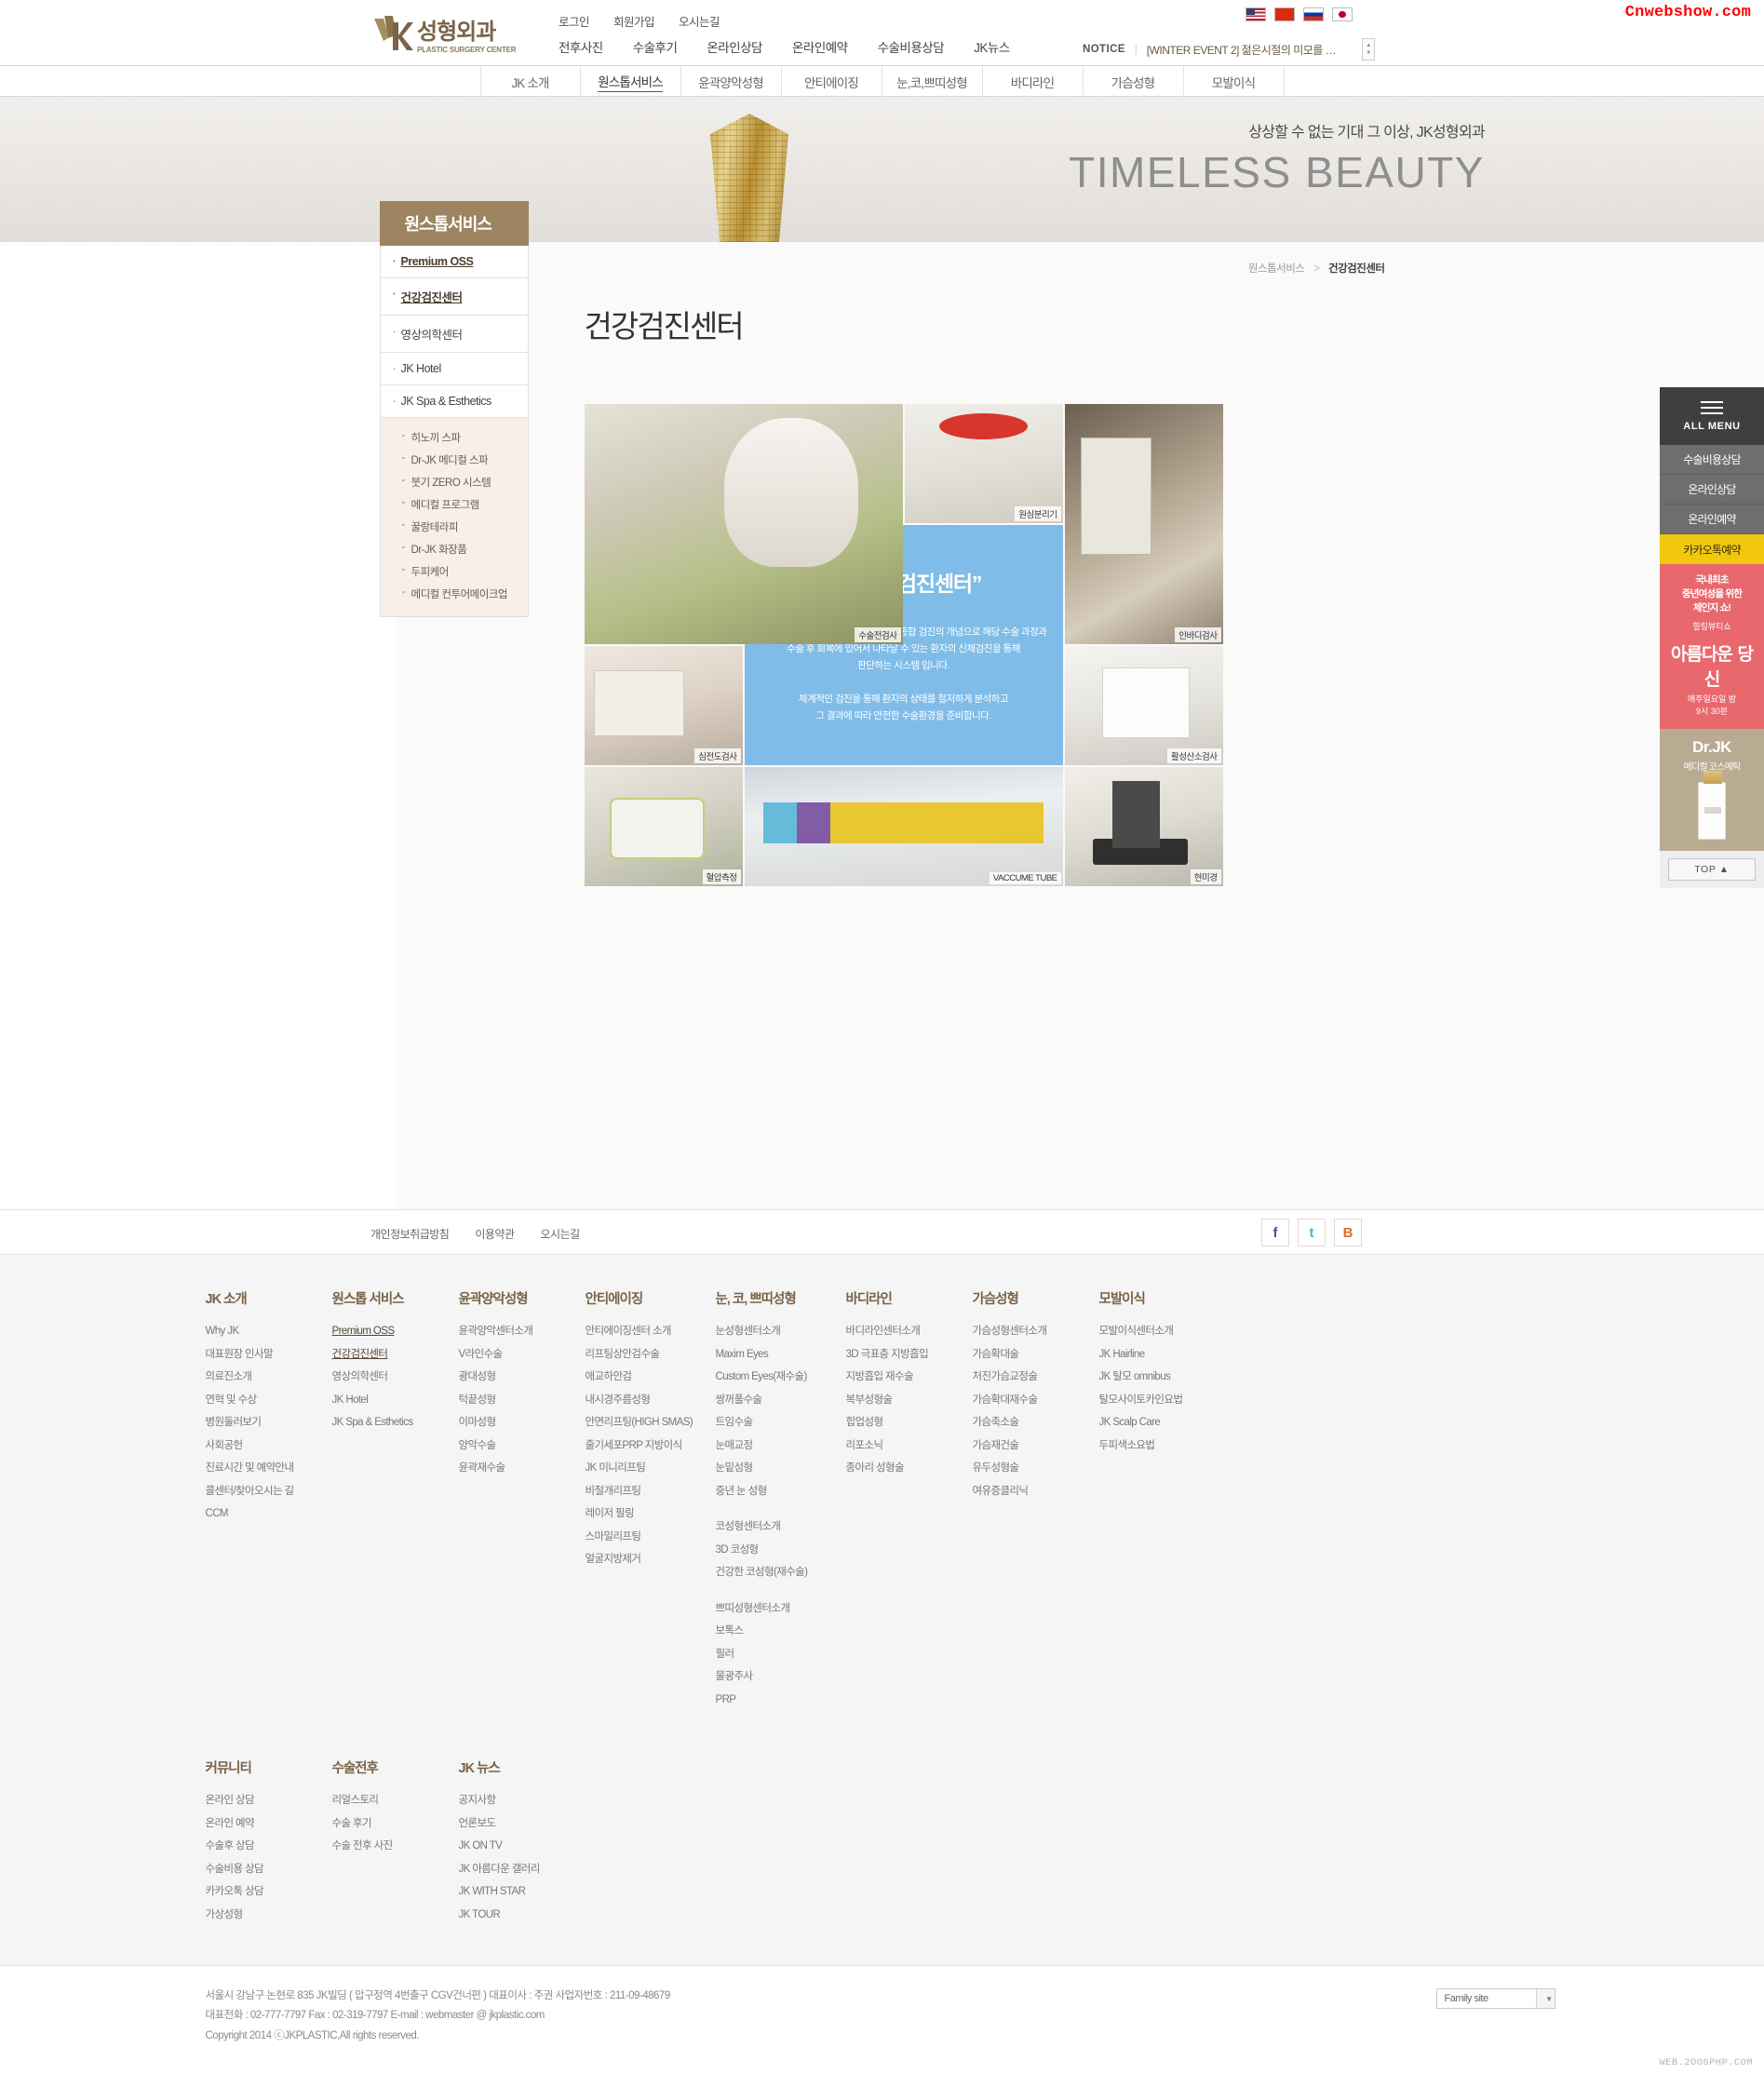 The height and width of the screenshot is (2074, 1764). I want to click on nav-link-bodyline: 바디라인, so click(1033, 82).